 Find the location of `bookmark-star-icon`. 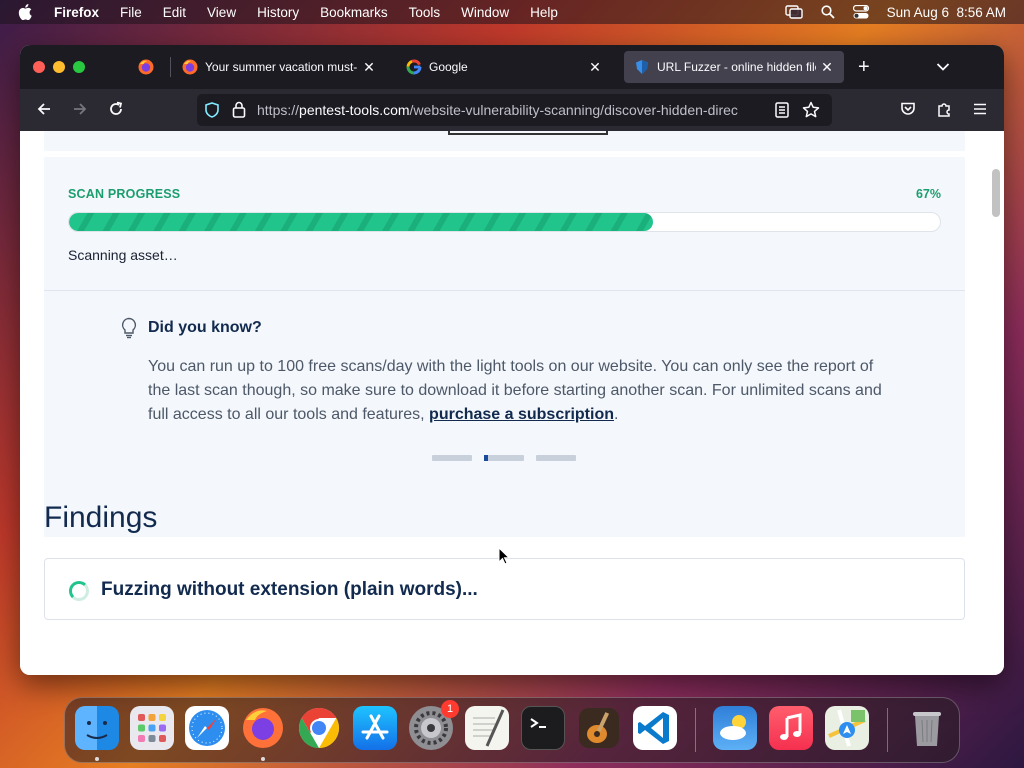

bookmark-star-icon is located at coordinates (811, 112).